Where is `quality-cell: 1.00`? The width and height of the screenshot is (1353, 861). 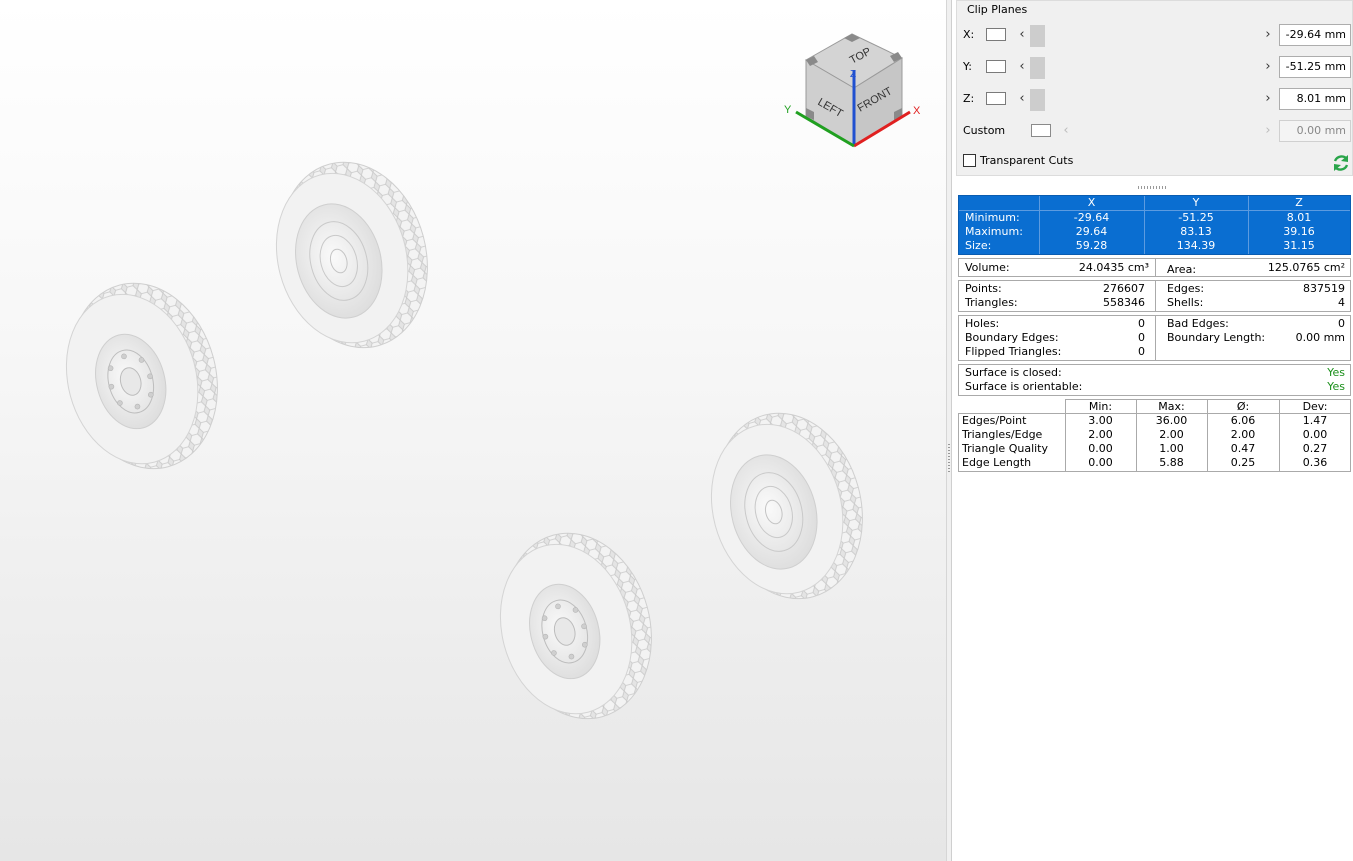
quality-cell: 1.00 is located at coordinates (1171, 448).